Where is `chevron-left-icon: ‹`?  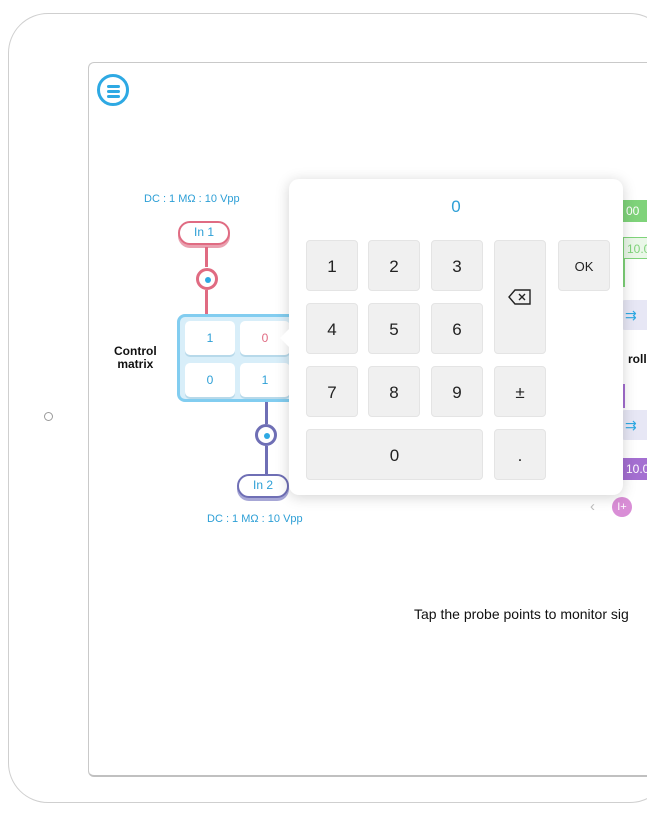
chevron-left-icon: ‹ is located at coordinates (592, 506).